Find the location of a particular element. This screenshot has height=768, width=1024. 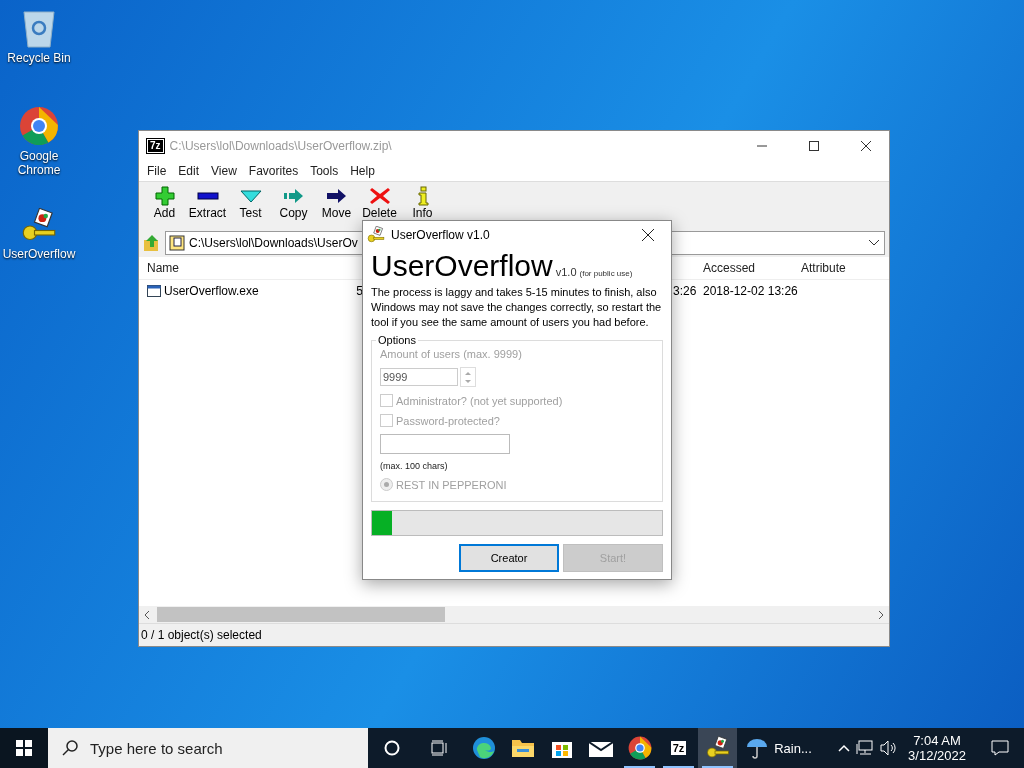

window-title: C:\Users\lol\Downloads\UserOverflow.zip\ is located at coordinates (281, 146).